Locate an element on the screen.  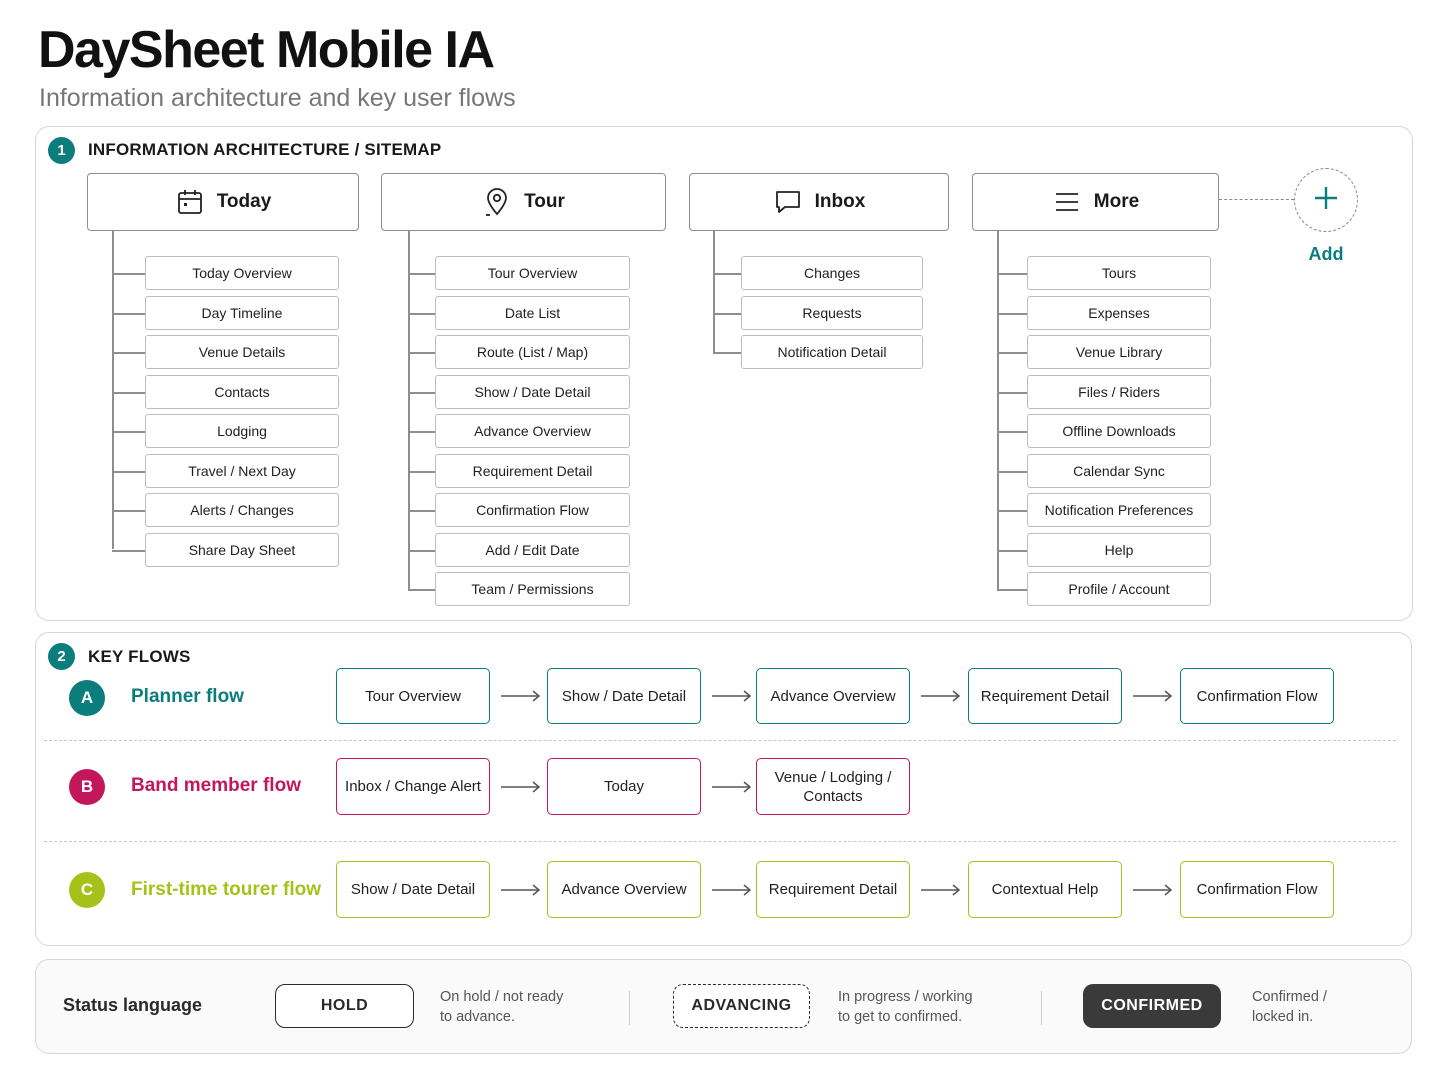
sitemap-item: Calendar Sync is located at coordinates (1119, 471).